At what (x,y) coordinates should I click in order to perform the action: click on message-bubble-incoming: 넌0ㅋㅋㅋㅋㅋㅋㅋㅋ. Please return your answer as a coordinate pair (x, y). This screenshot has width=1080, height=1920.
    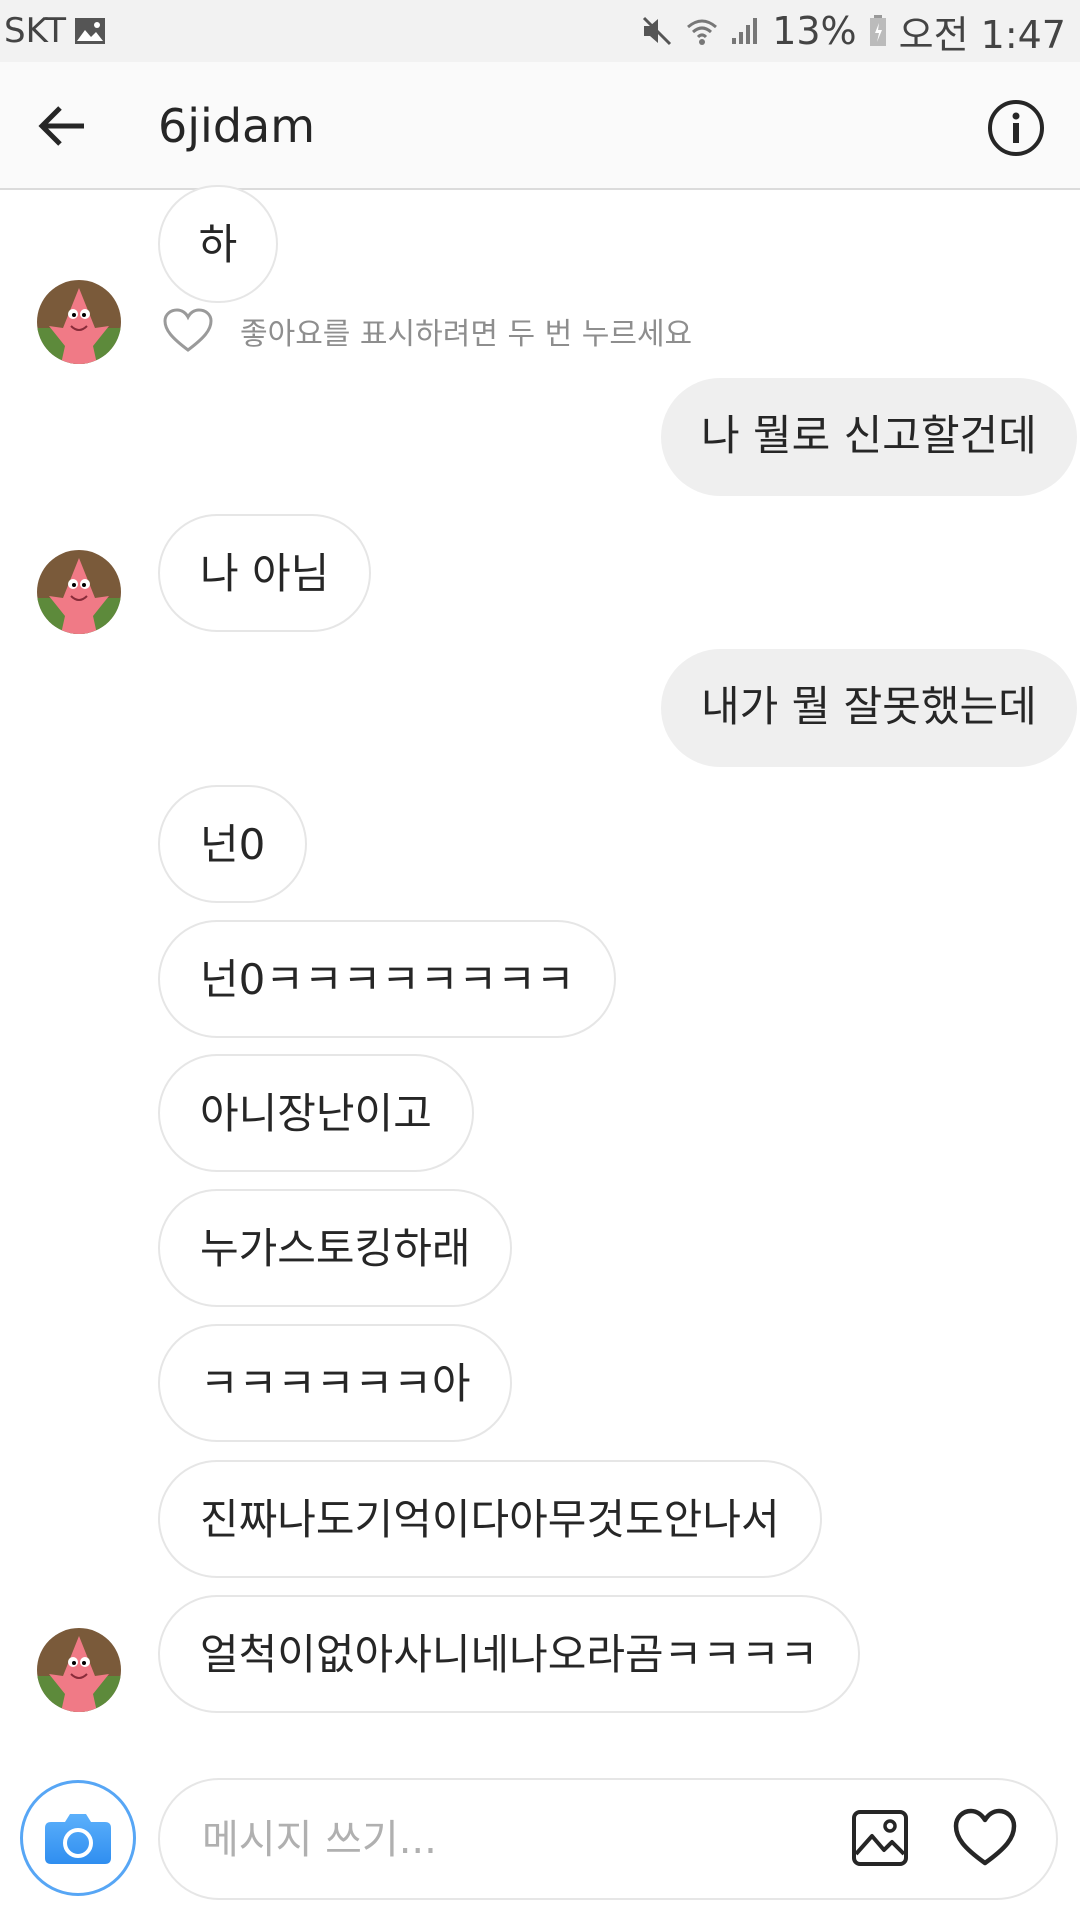
    Looking at the image, I should click on (387, 979).